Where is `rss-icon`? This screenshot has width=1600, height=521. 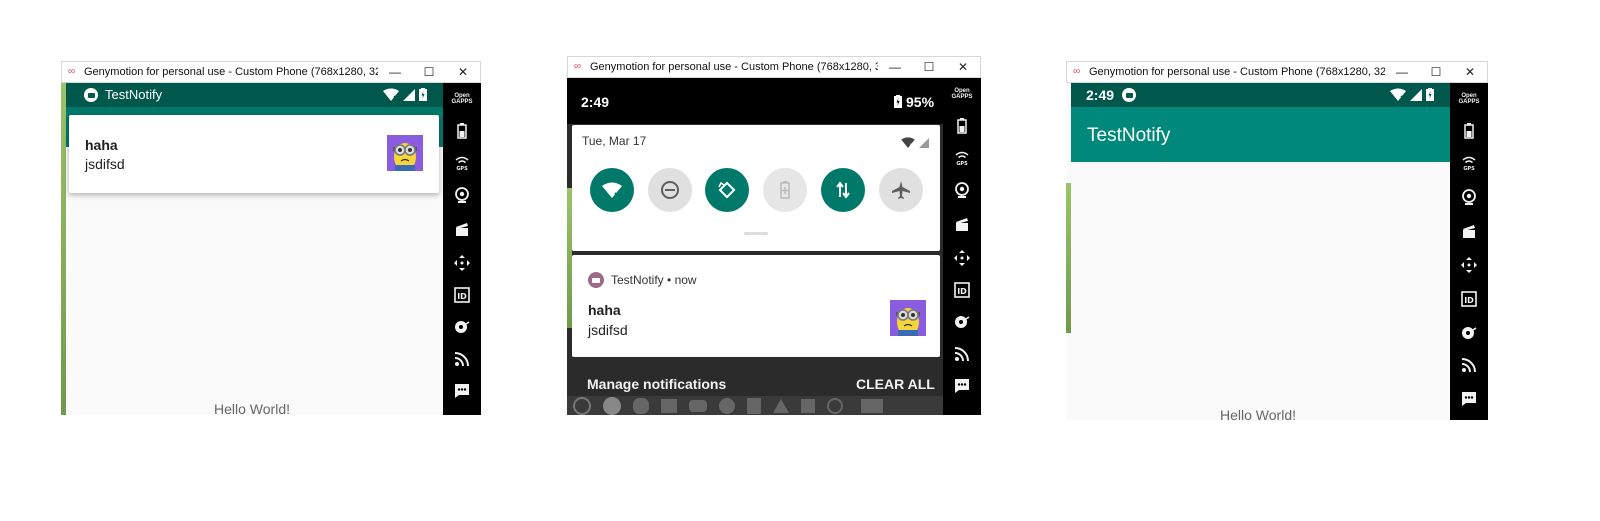
rss-icon is located at coordinates (961, 354).